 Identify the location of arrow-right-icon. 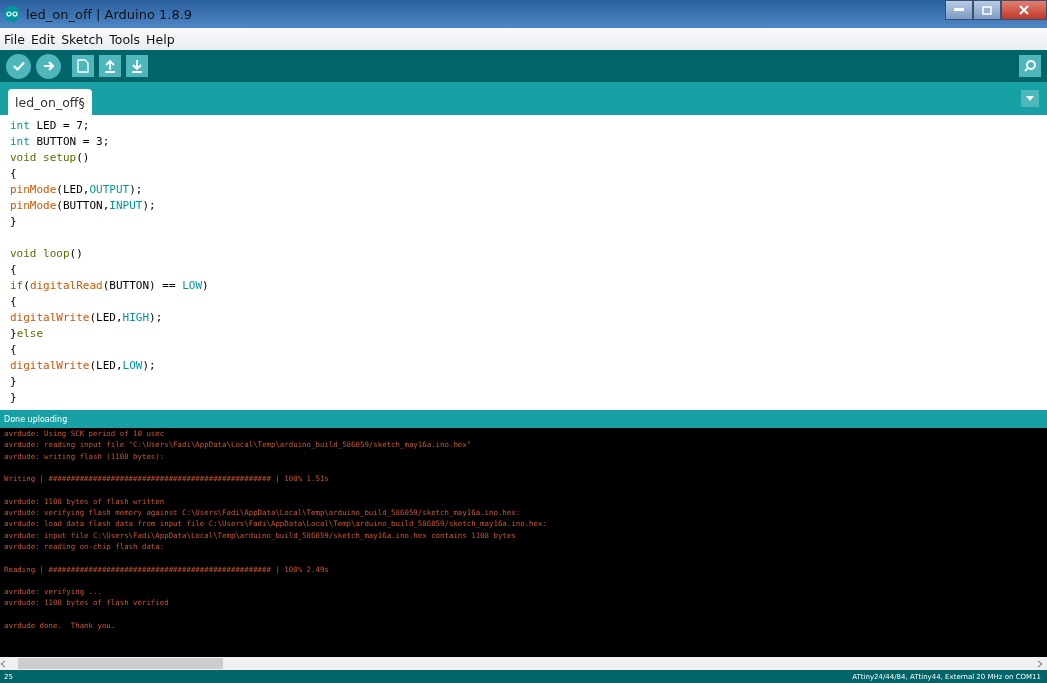
(48, 66).